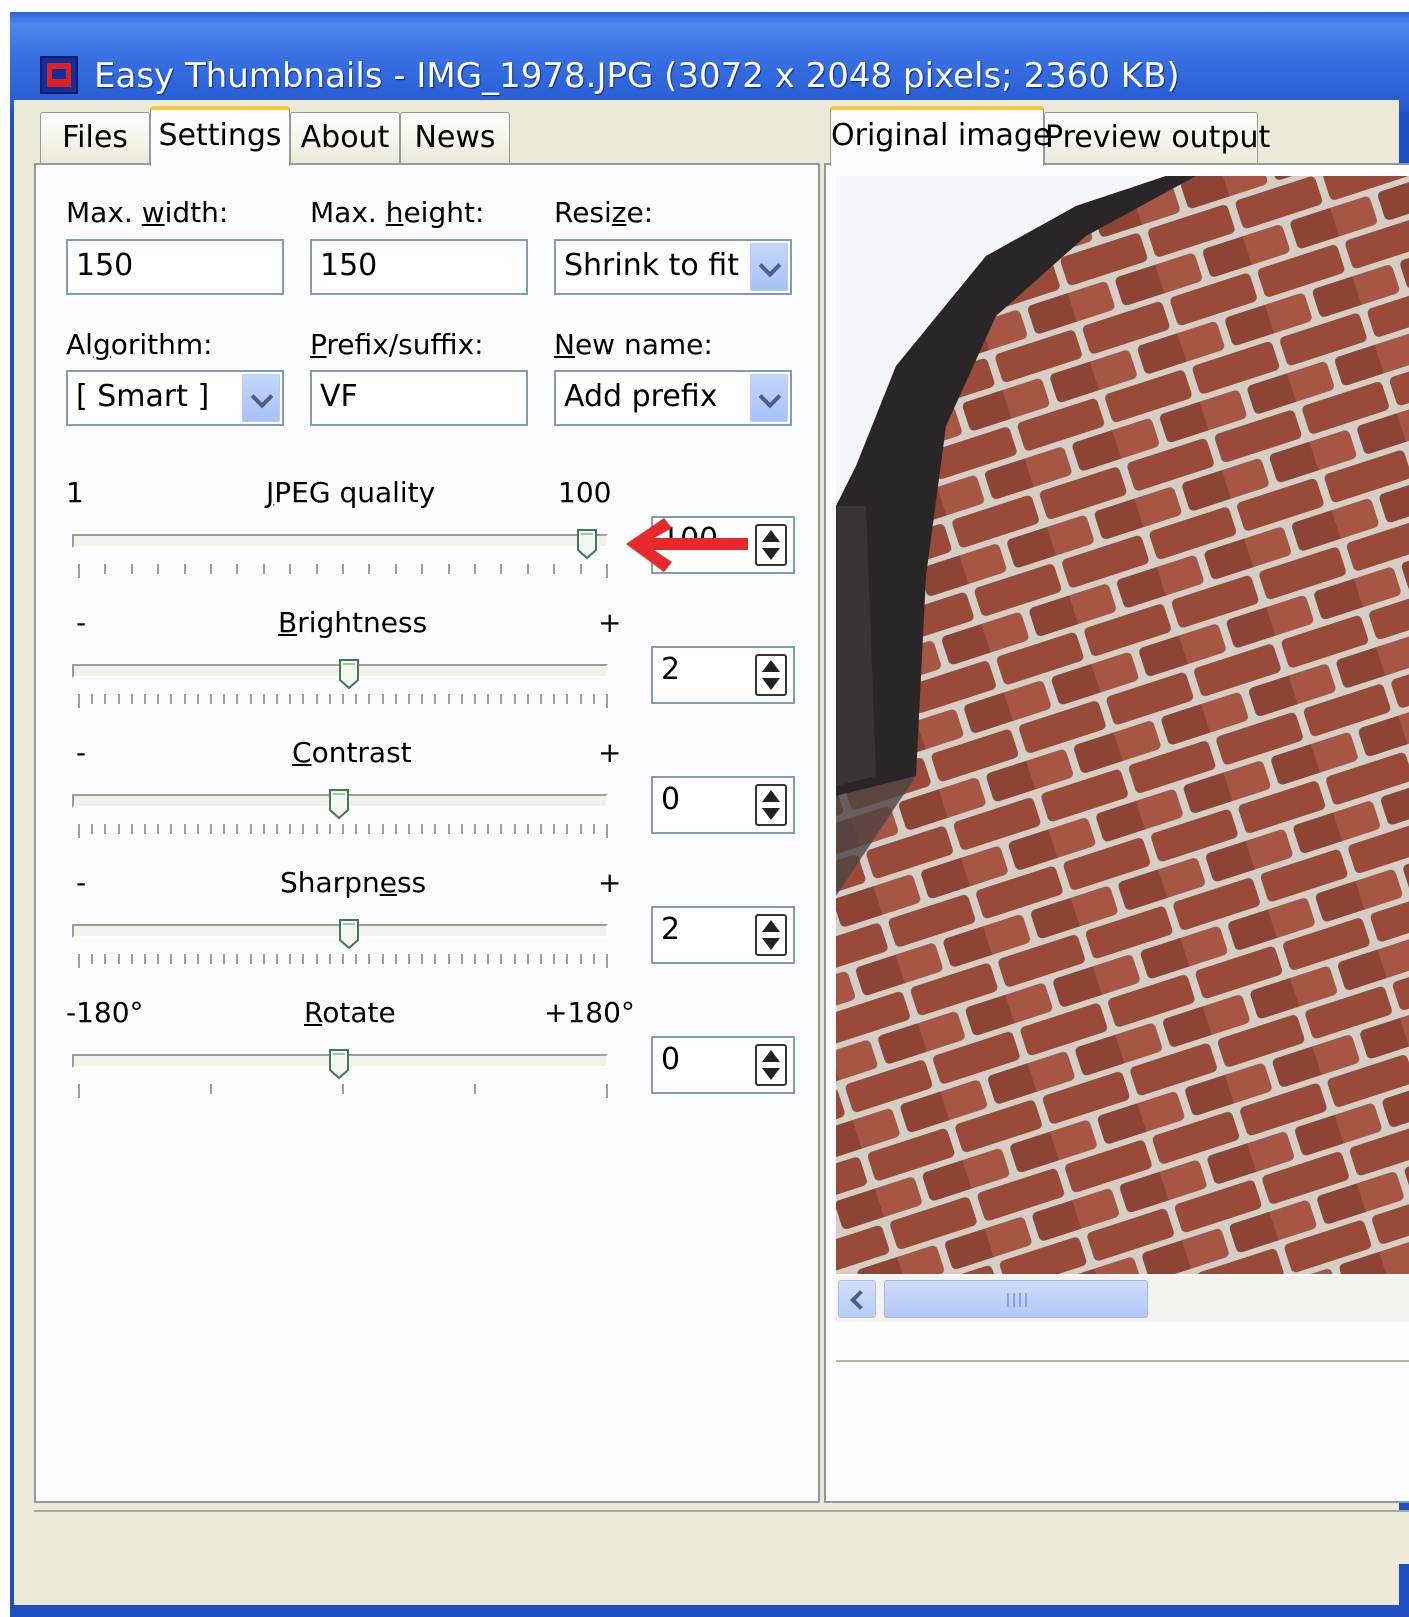  Describe the element at coordinates (604, 212) in the screenshot. I see `resize-label: Resize:` at that location.